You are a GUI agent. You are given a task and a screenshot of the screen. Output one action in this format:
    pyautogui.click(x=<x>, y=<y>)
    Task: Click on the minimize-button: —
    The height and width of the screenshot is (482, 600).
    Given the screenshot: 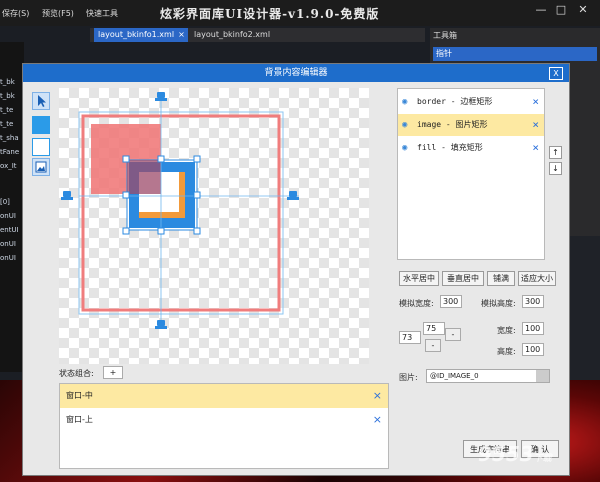 What is the action you would take?
    pyautogui.click(x=541, y=10)
    